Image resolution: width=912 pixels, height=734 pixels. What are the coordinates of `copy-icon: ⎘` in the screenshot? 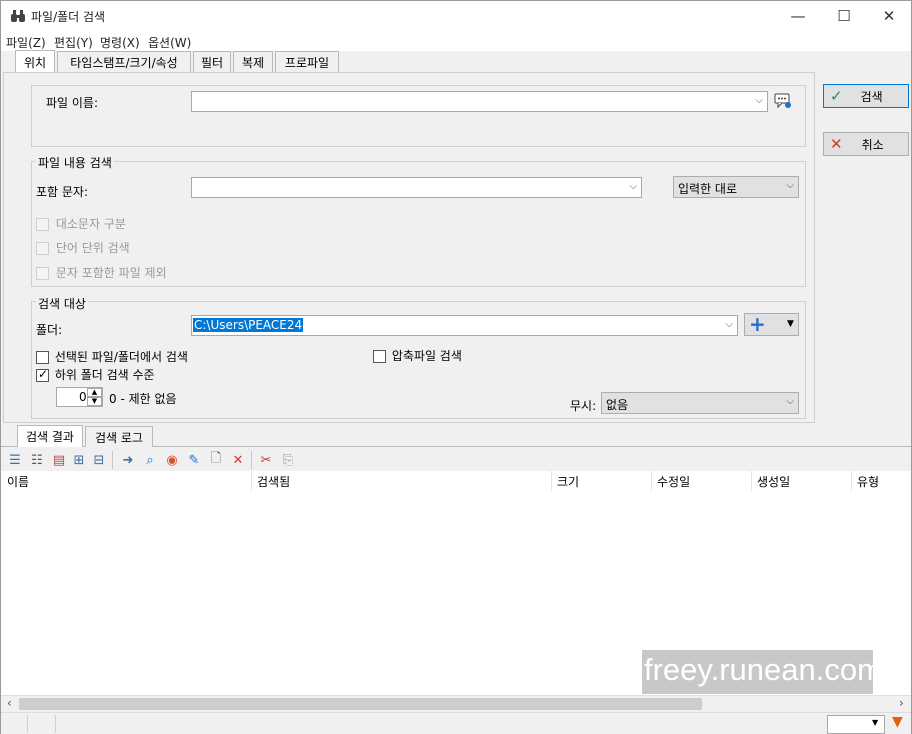 It's located at (288, 460).